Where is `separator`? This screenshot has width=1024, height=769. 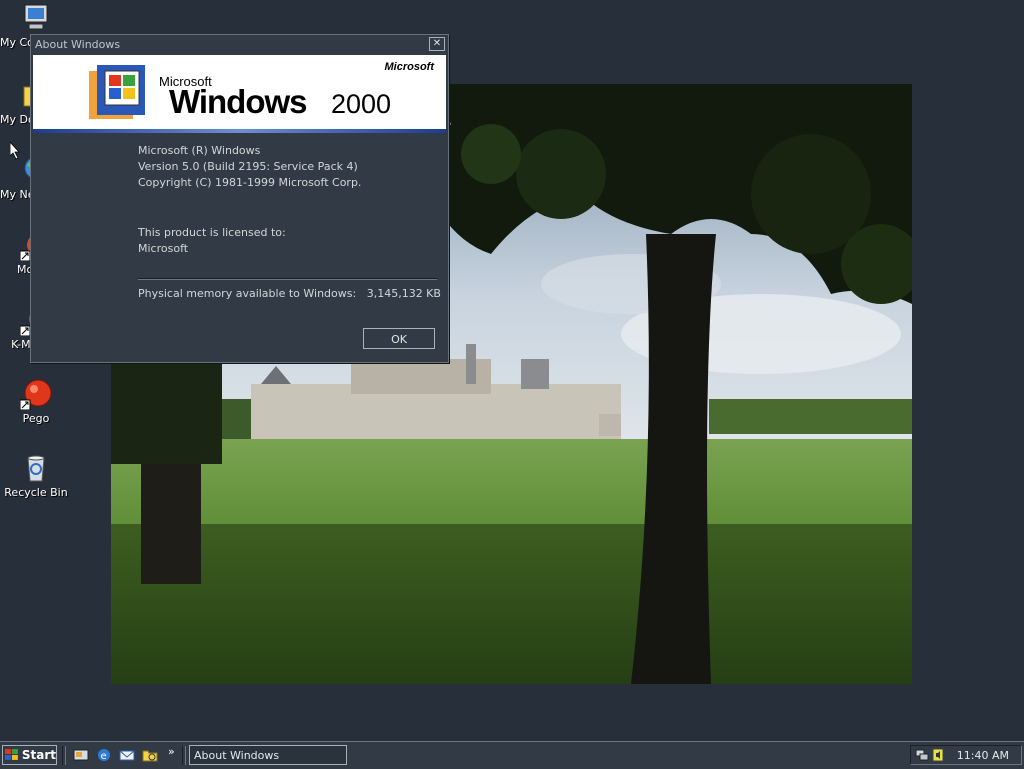
separator is located at coordinates (287, 279).